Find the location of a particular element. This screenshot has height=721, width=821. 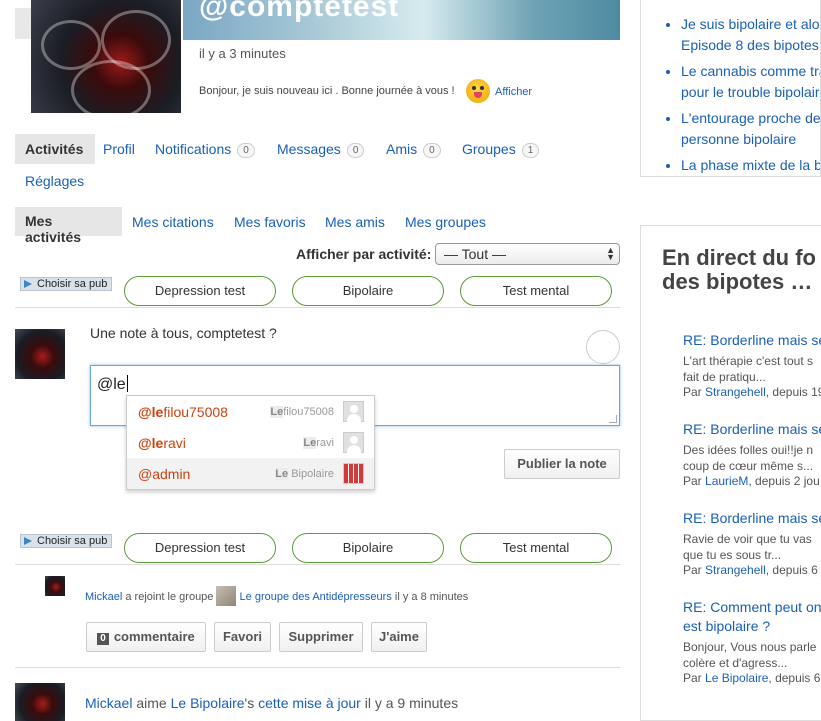

tab-groups: Groupes 1 is located at coordinates (501, 149).